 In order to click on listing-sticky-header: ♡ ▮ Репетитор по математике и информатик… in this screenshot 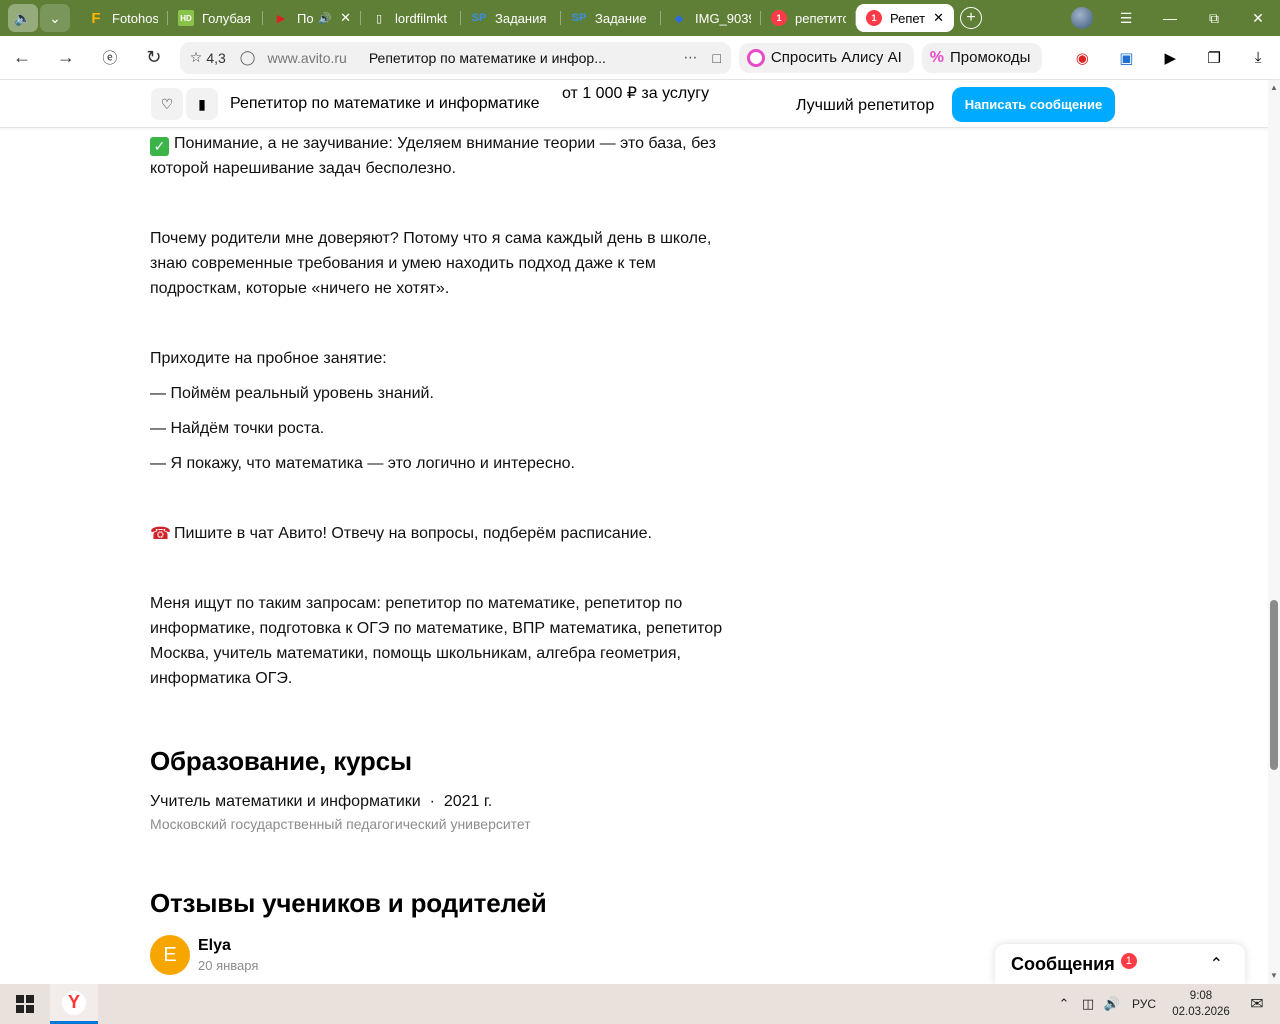, I will do `click(634, 104)`.